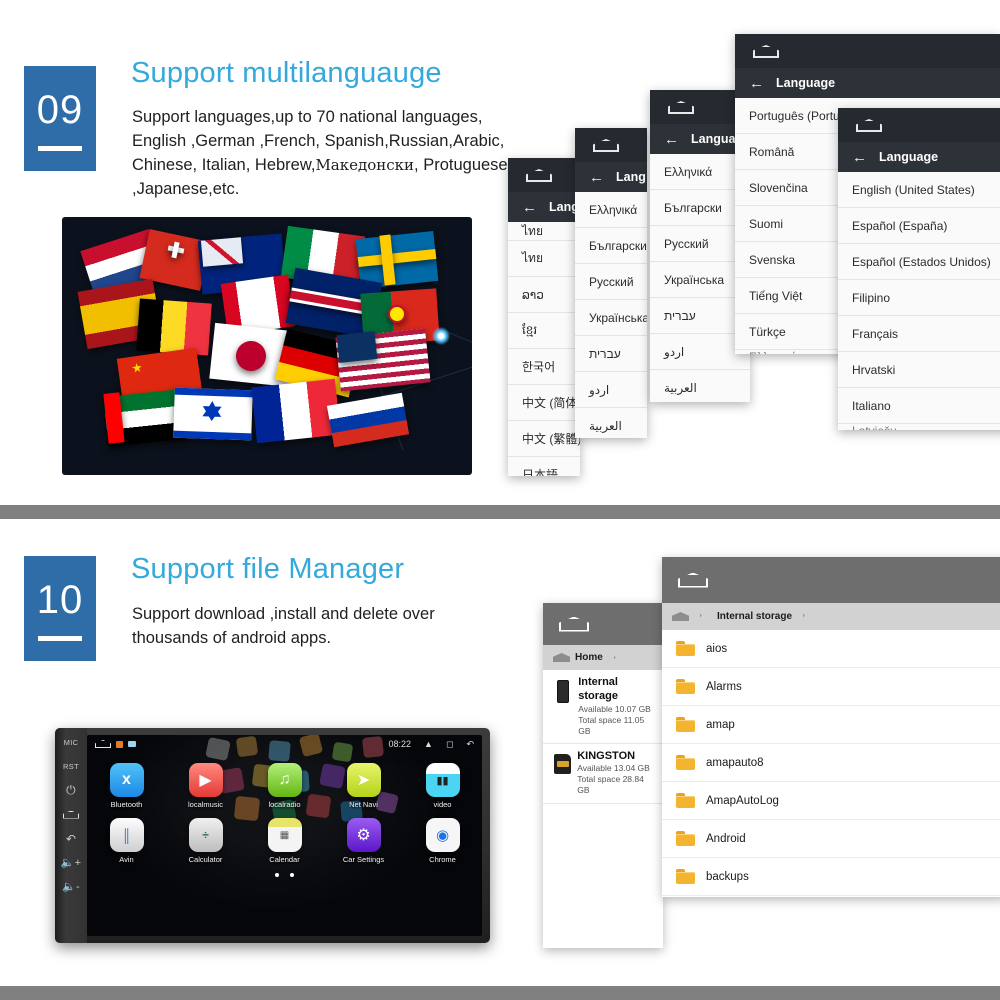 The width and height of the screenshot is (1000, 1000). What do you see at coordinates (206, 841) in the screenshot?
I see `app-calculator: ÷ Calculator` at bounding box center [206, 841].